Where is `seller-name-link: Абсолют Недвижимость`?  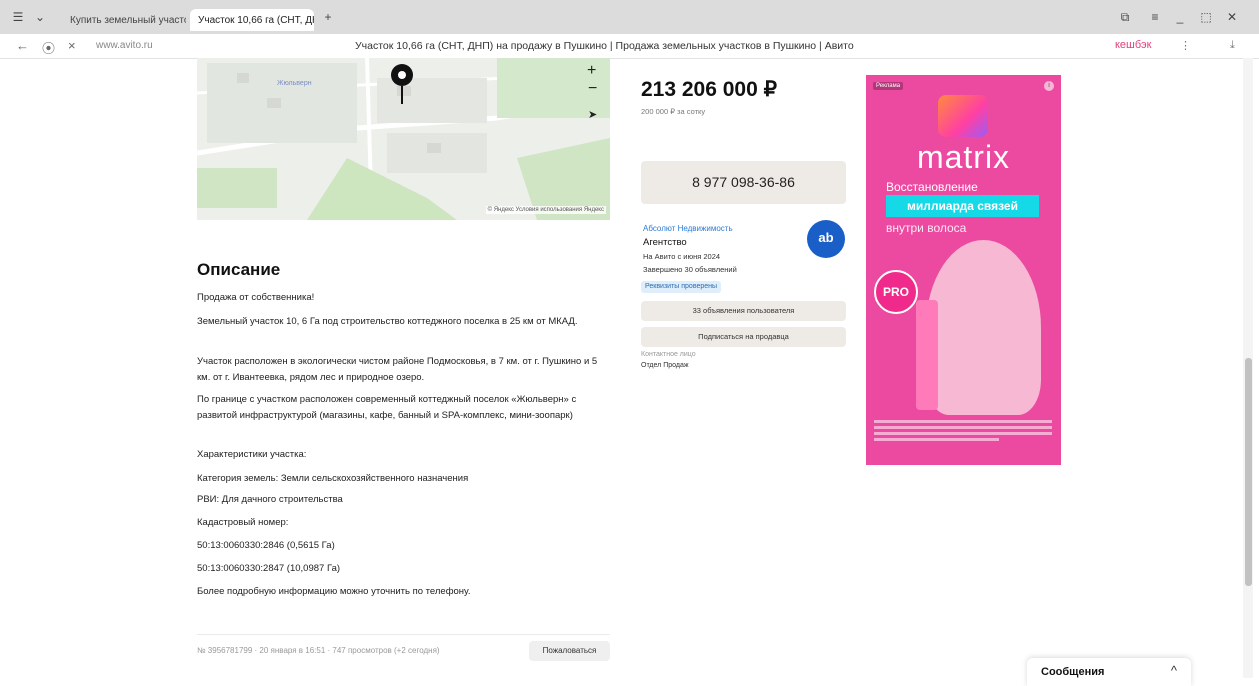
seller-name-link: Абсолют Недвижимость is located at coordinates (688, 228).